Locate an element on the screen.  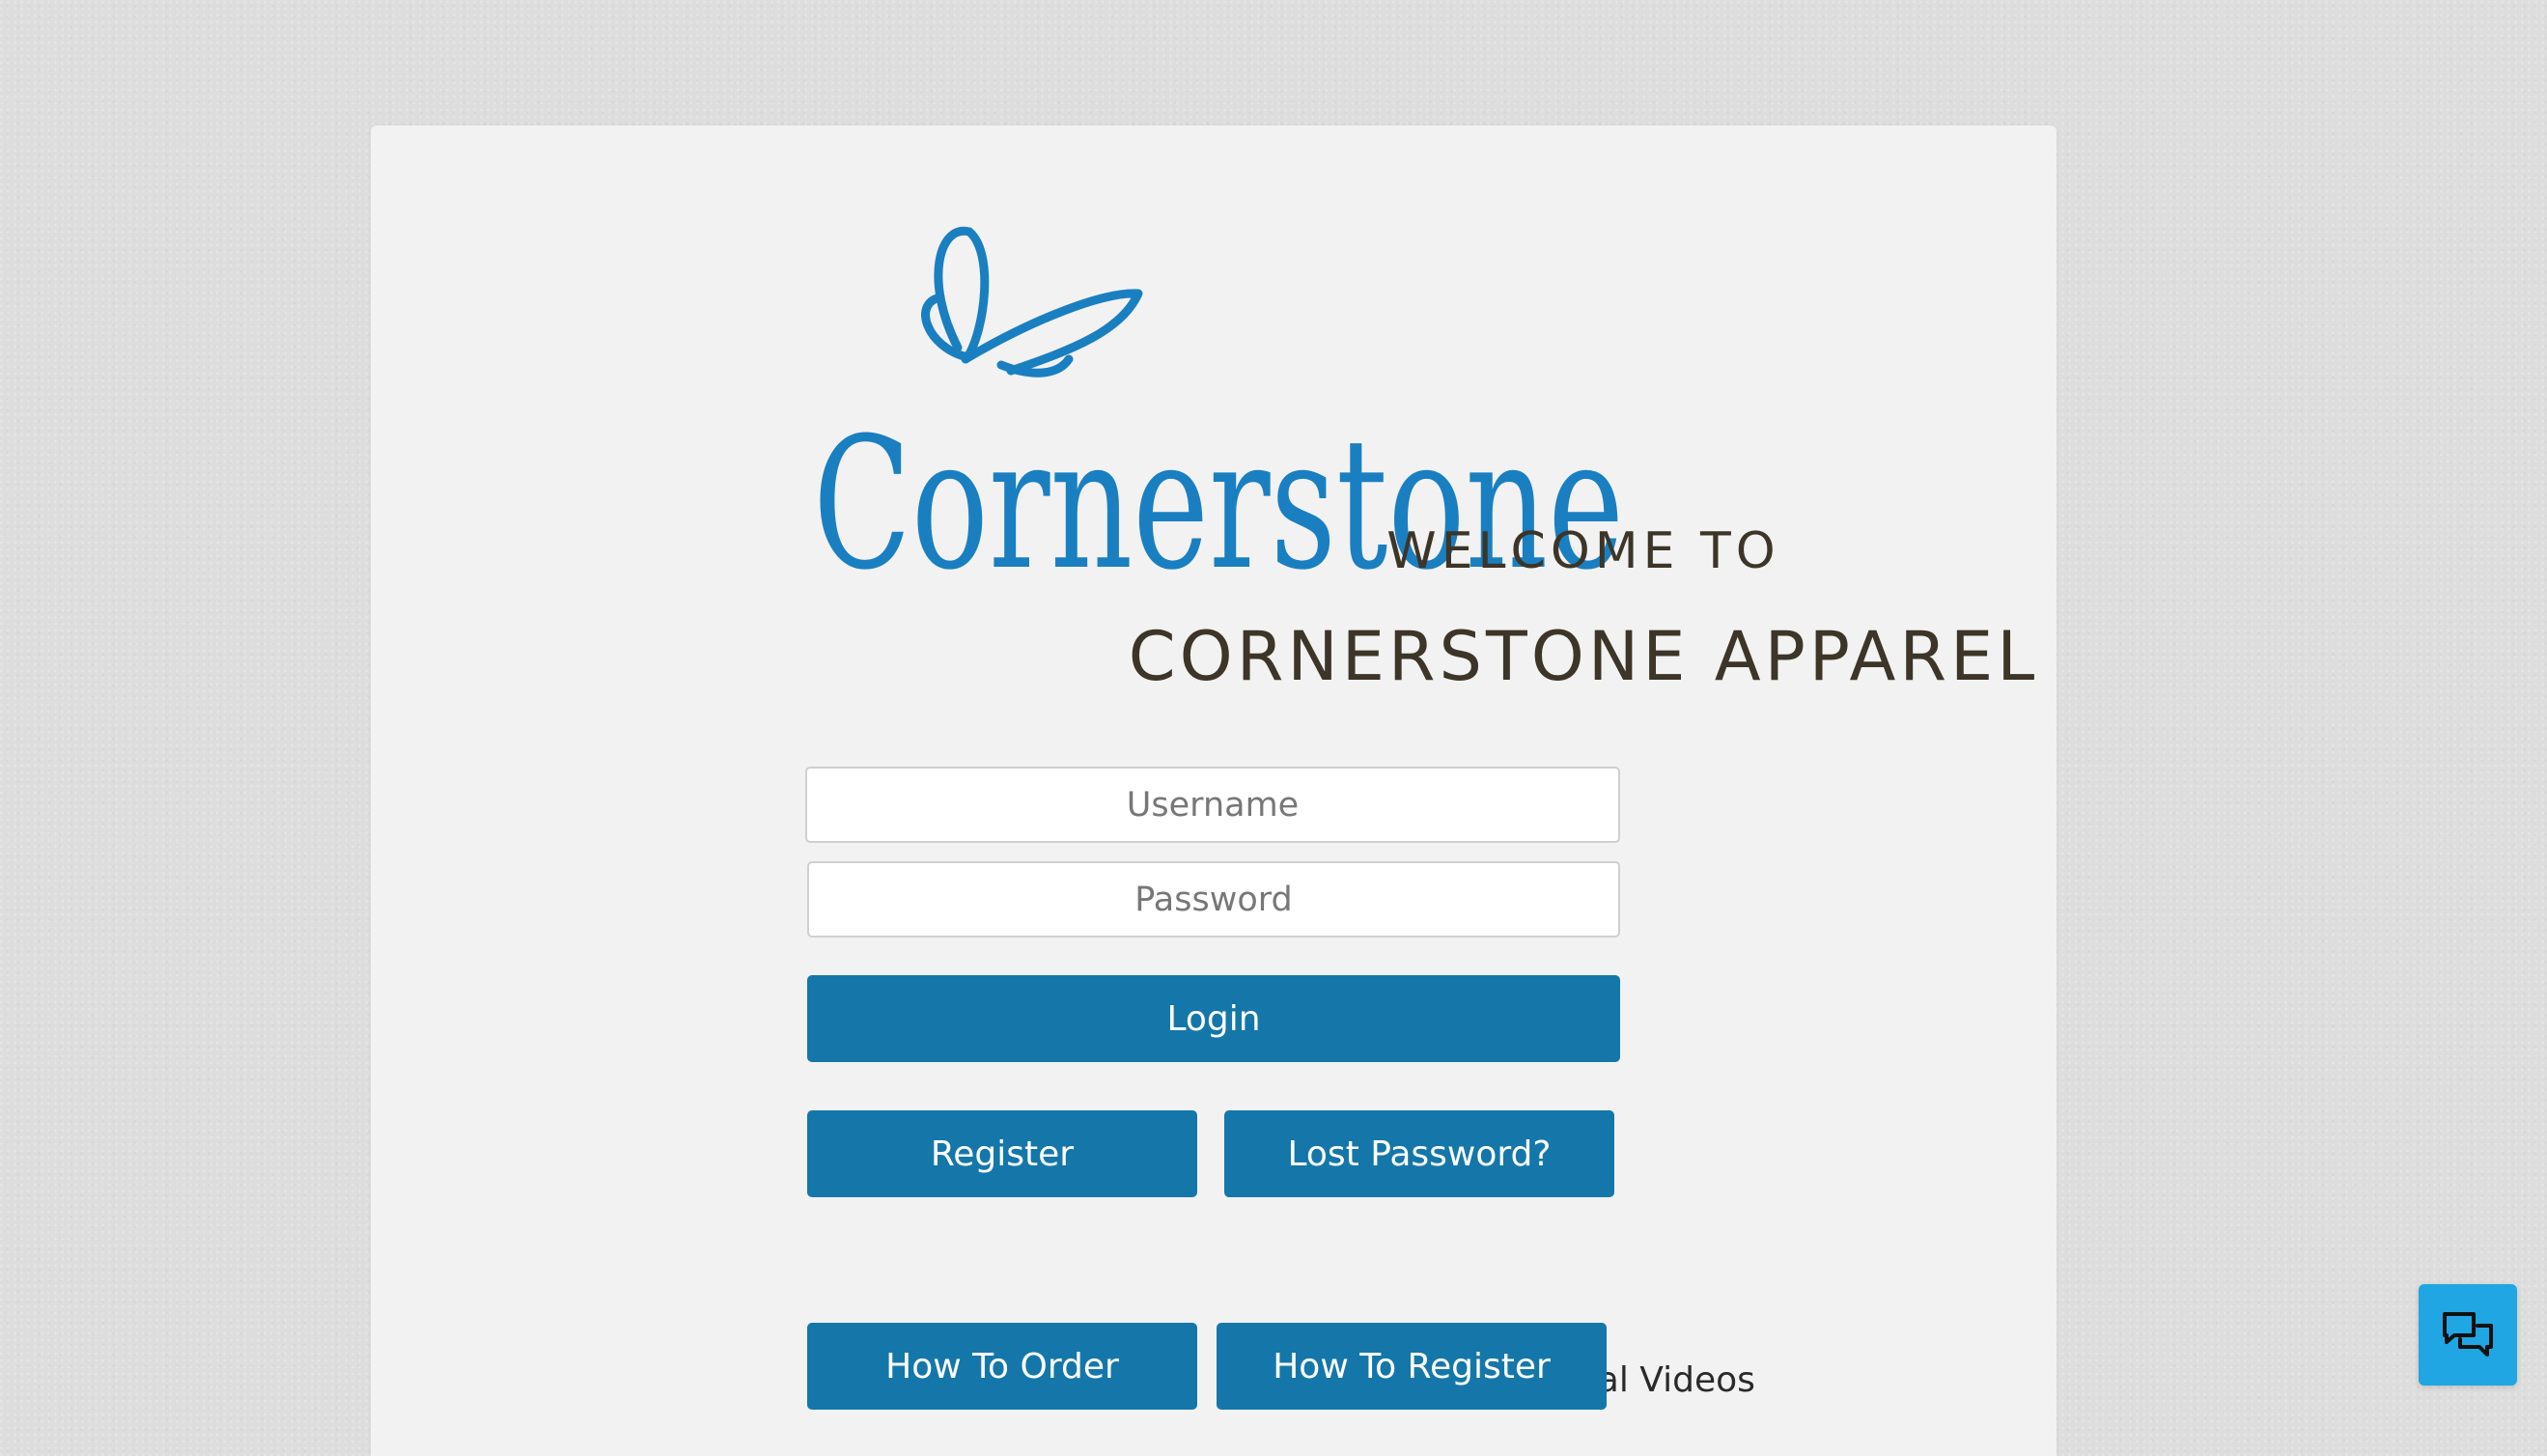
welcome-heading: WELCOME TO is located at coordinates (1583, 551).